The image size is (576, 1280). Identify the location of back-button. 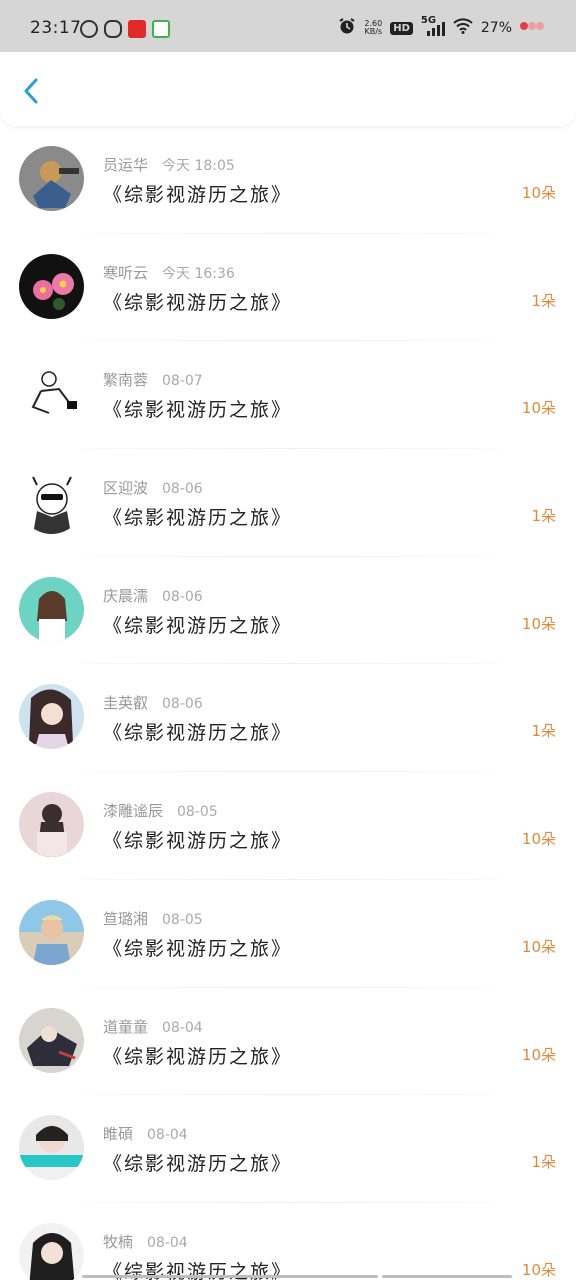
(33, 91).